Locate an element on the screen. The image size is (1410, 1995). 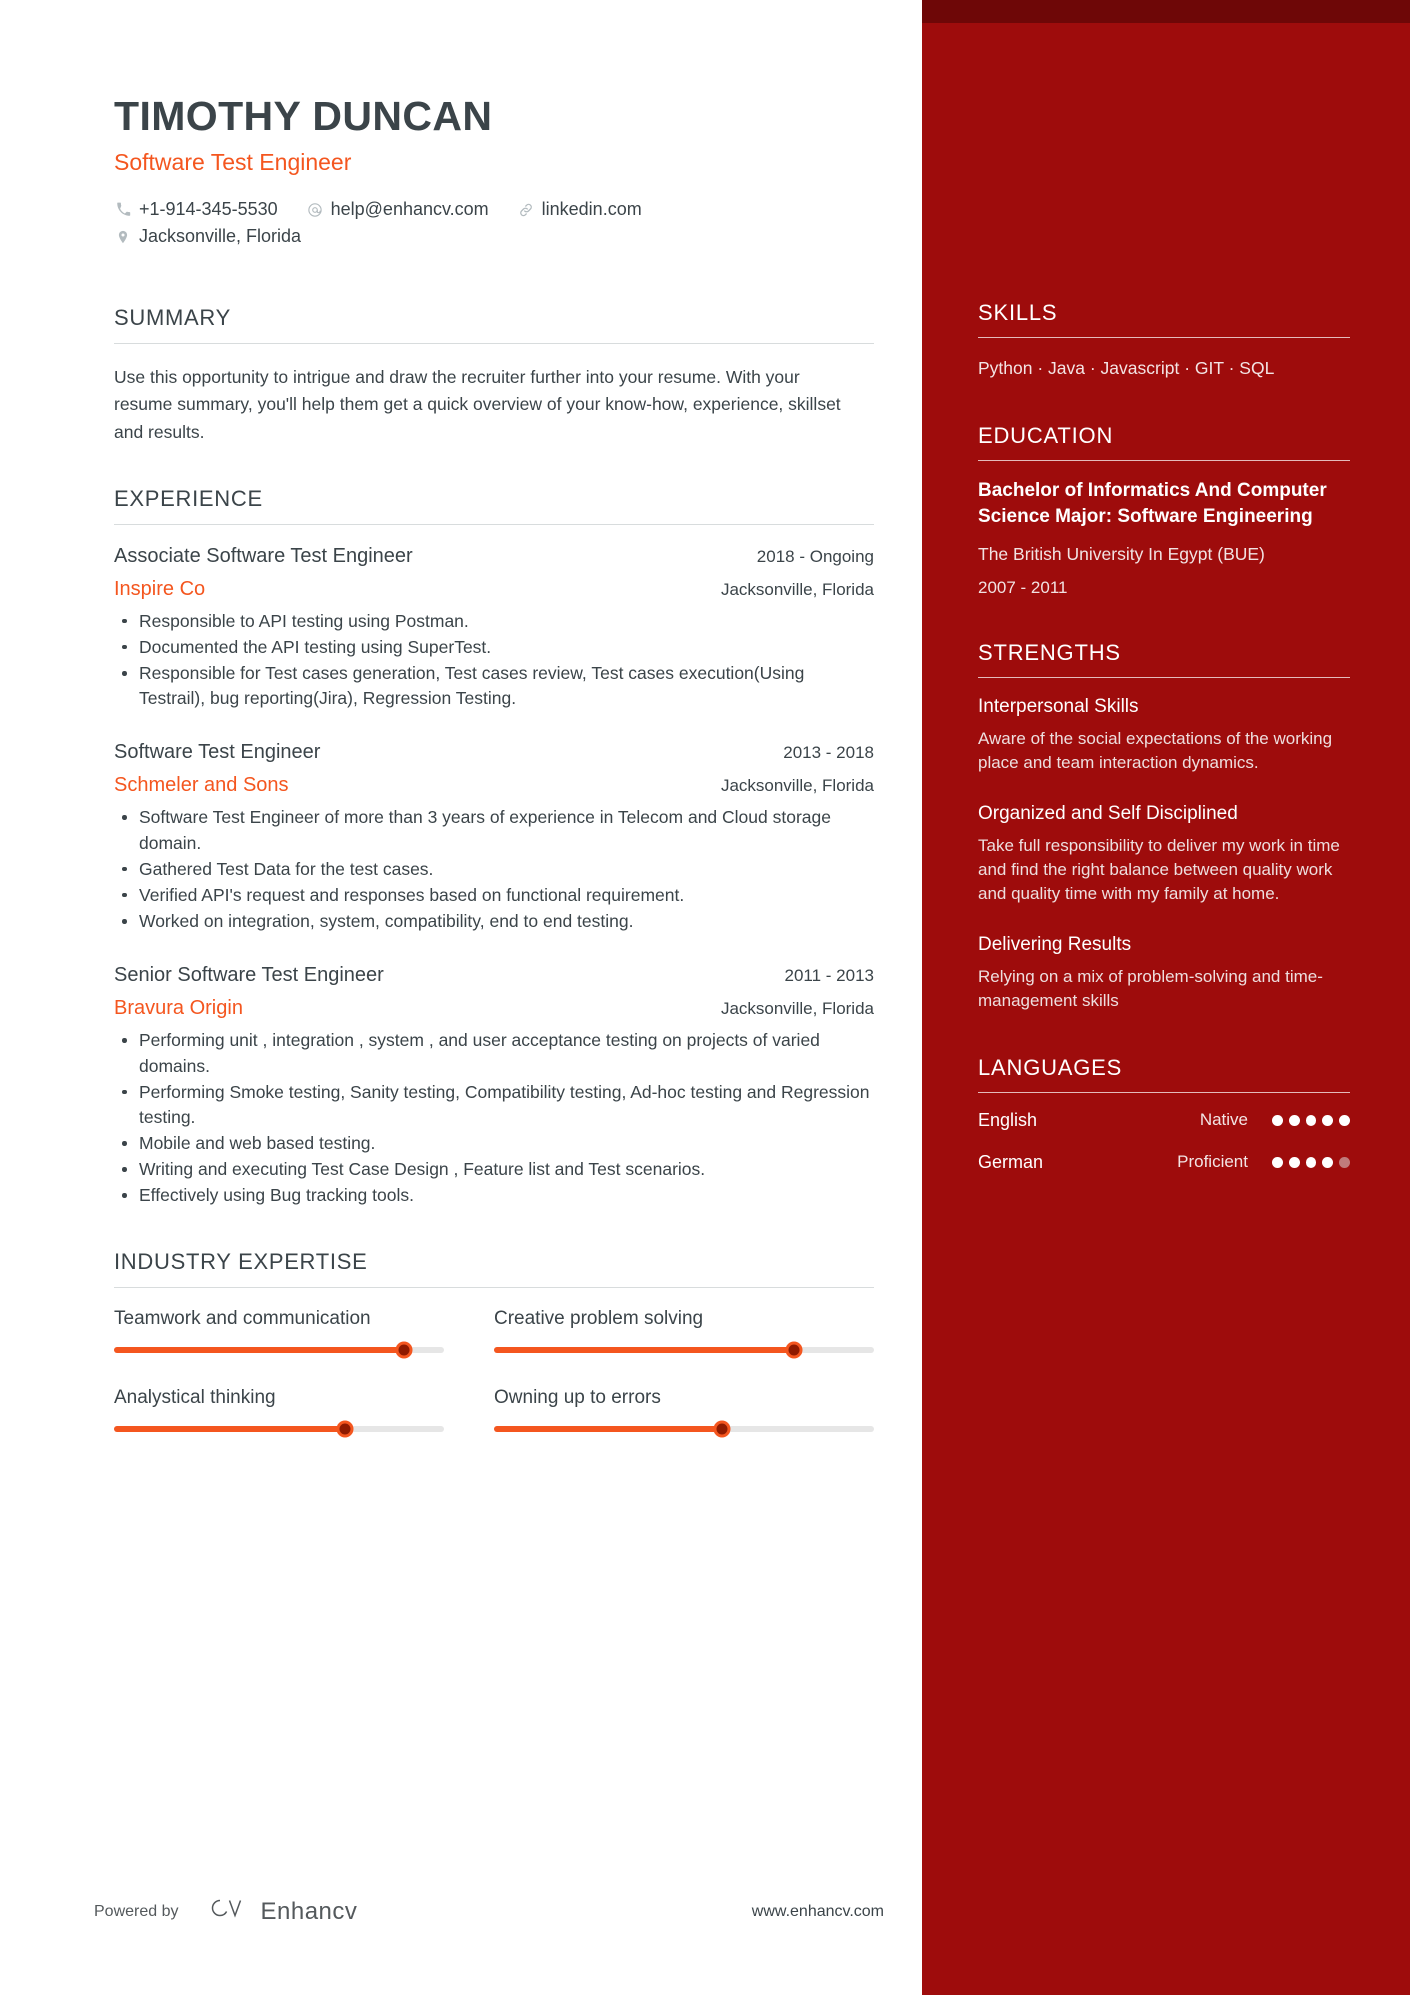
experience-company: Schmeler and Sons is located at coordinates (201, 785).